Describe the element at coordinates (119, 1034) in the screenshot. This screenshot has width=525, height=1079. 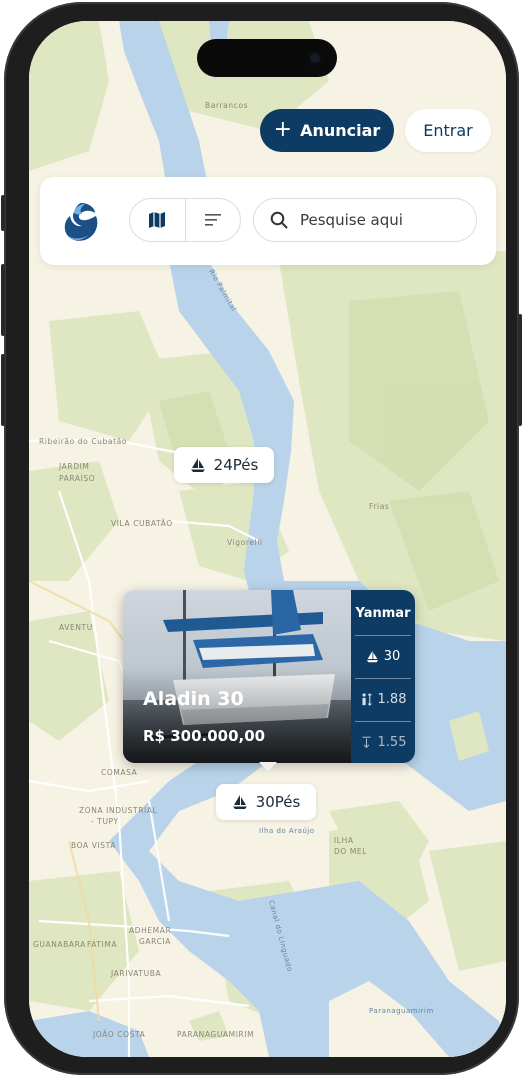
I see `map-label-joao-costa: JOÃO COSTA` at that location.